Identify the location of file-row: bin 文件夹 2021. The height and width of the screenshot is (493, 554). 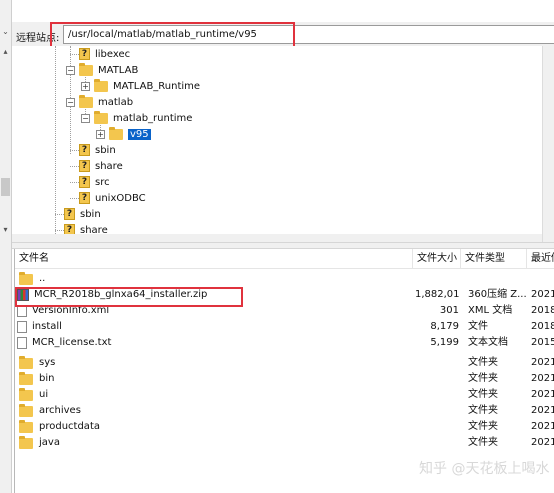
(284, 379).